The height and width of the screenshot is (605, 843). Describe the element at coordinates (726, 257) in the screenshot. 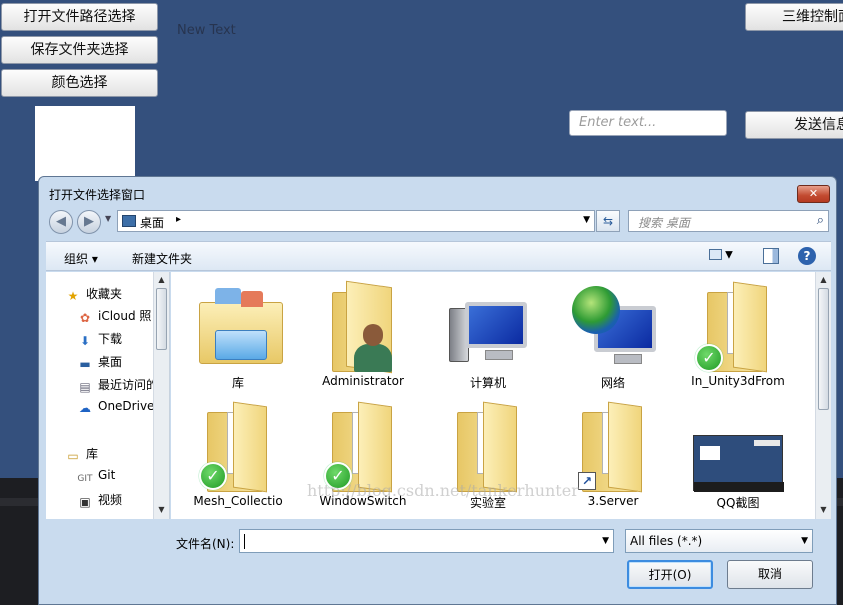

I see `view-options-button: ▼` at that location.